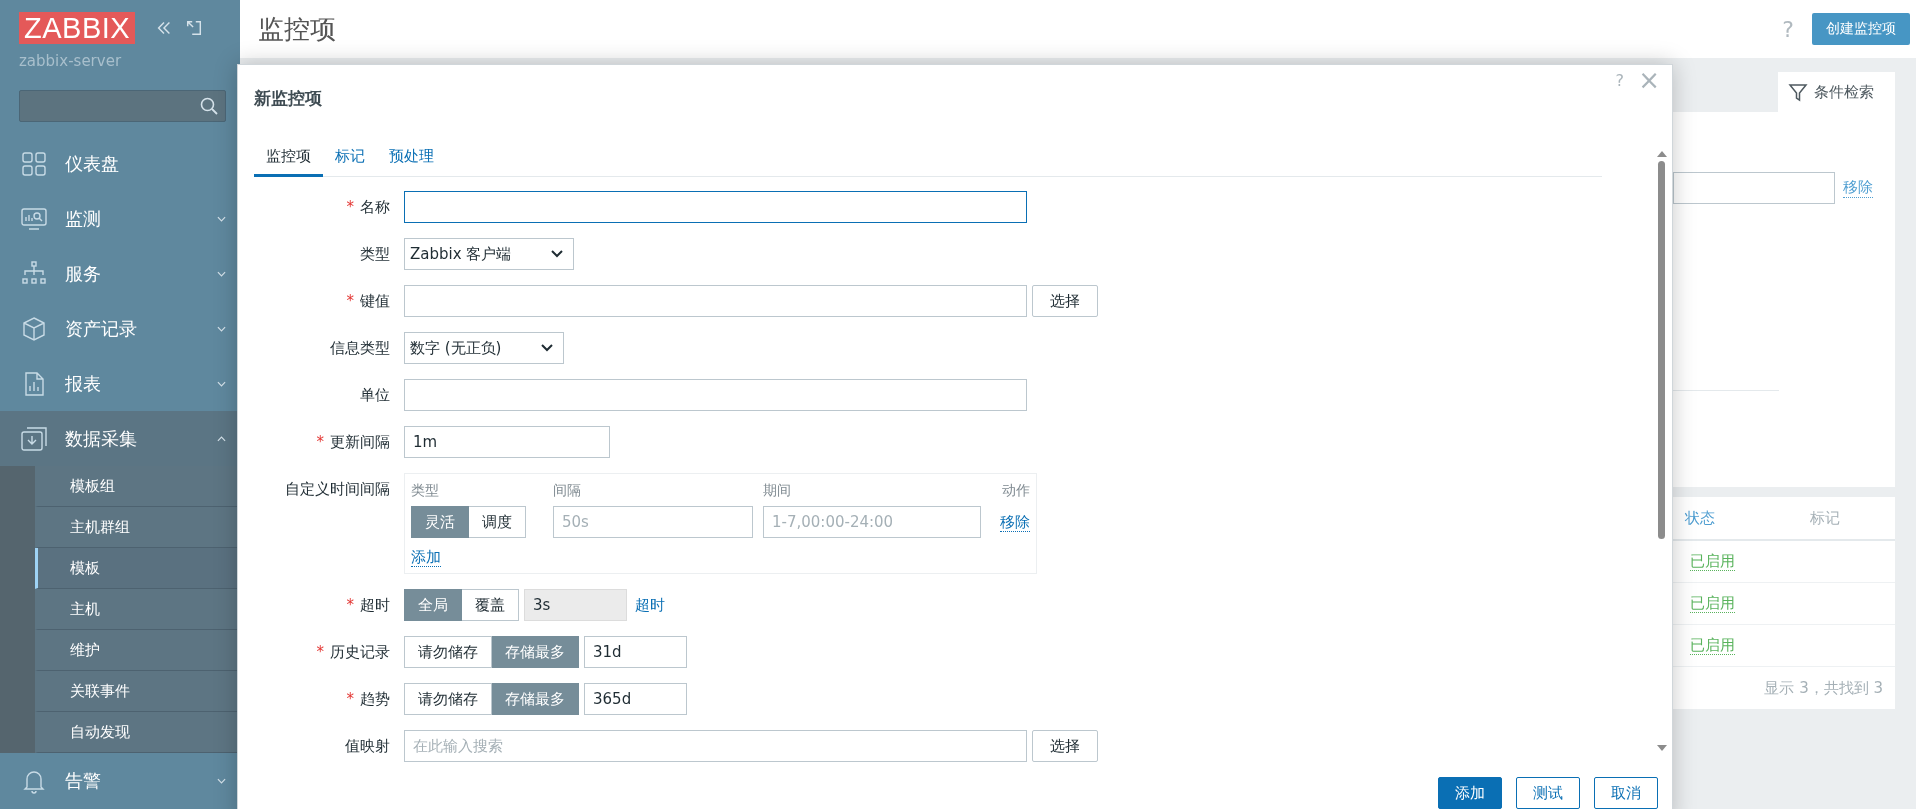  Describe the element at coordinates (34, 328) in the screenshot. I see `cube-icon` at that location.